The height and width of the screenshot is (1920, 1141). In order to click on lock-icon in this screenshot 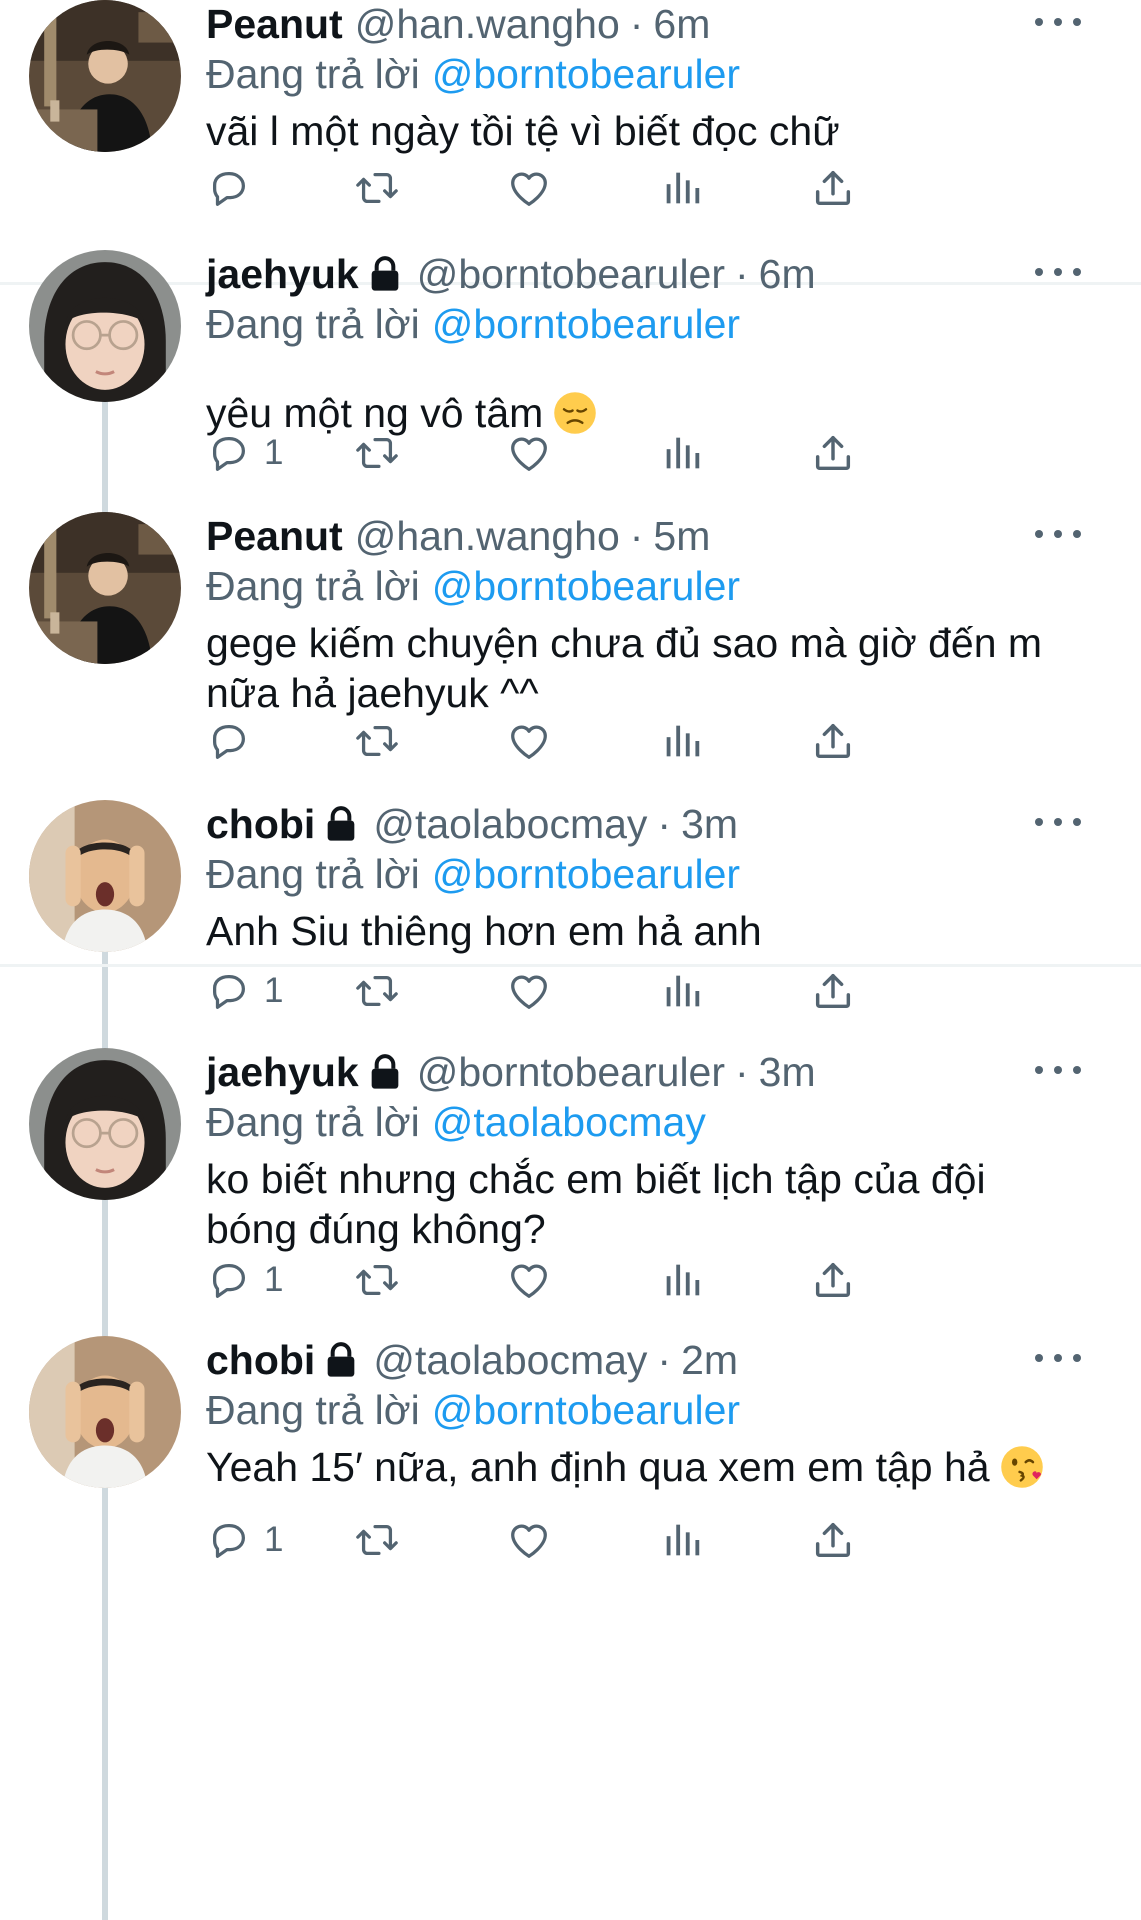, I will do `click(385, 1072)`.